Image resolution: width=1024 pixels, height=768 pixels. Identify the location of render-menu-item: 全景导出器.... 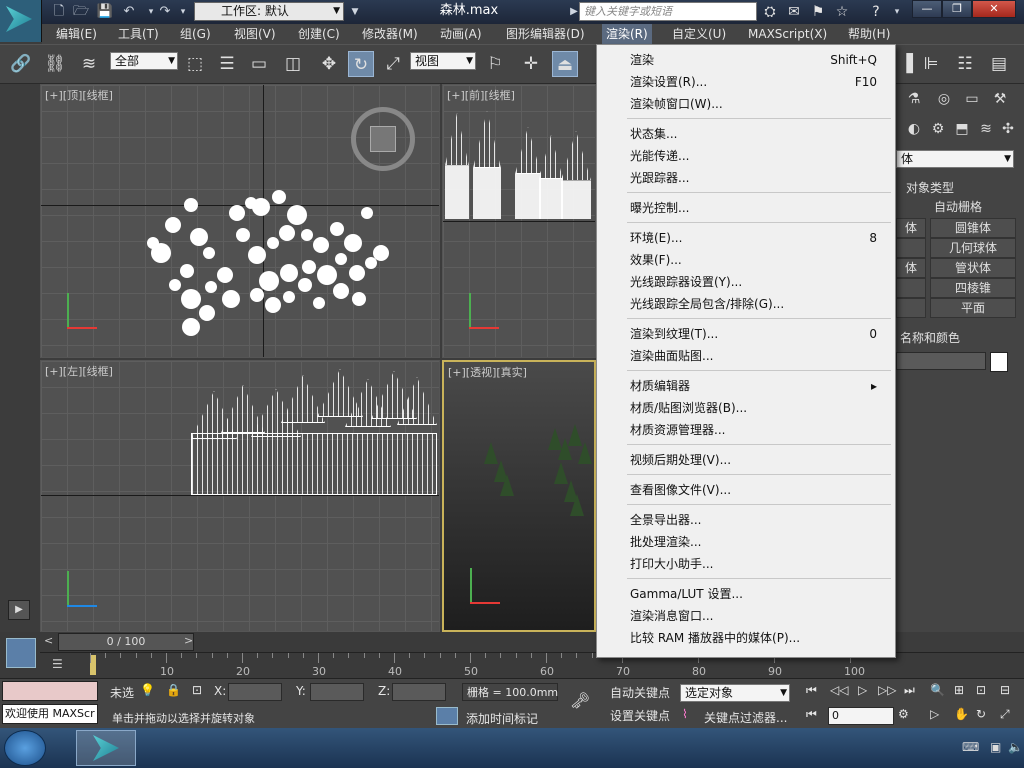
(746, 520).